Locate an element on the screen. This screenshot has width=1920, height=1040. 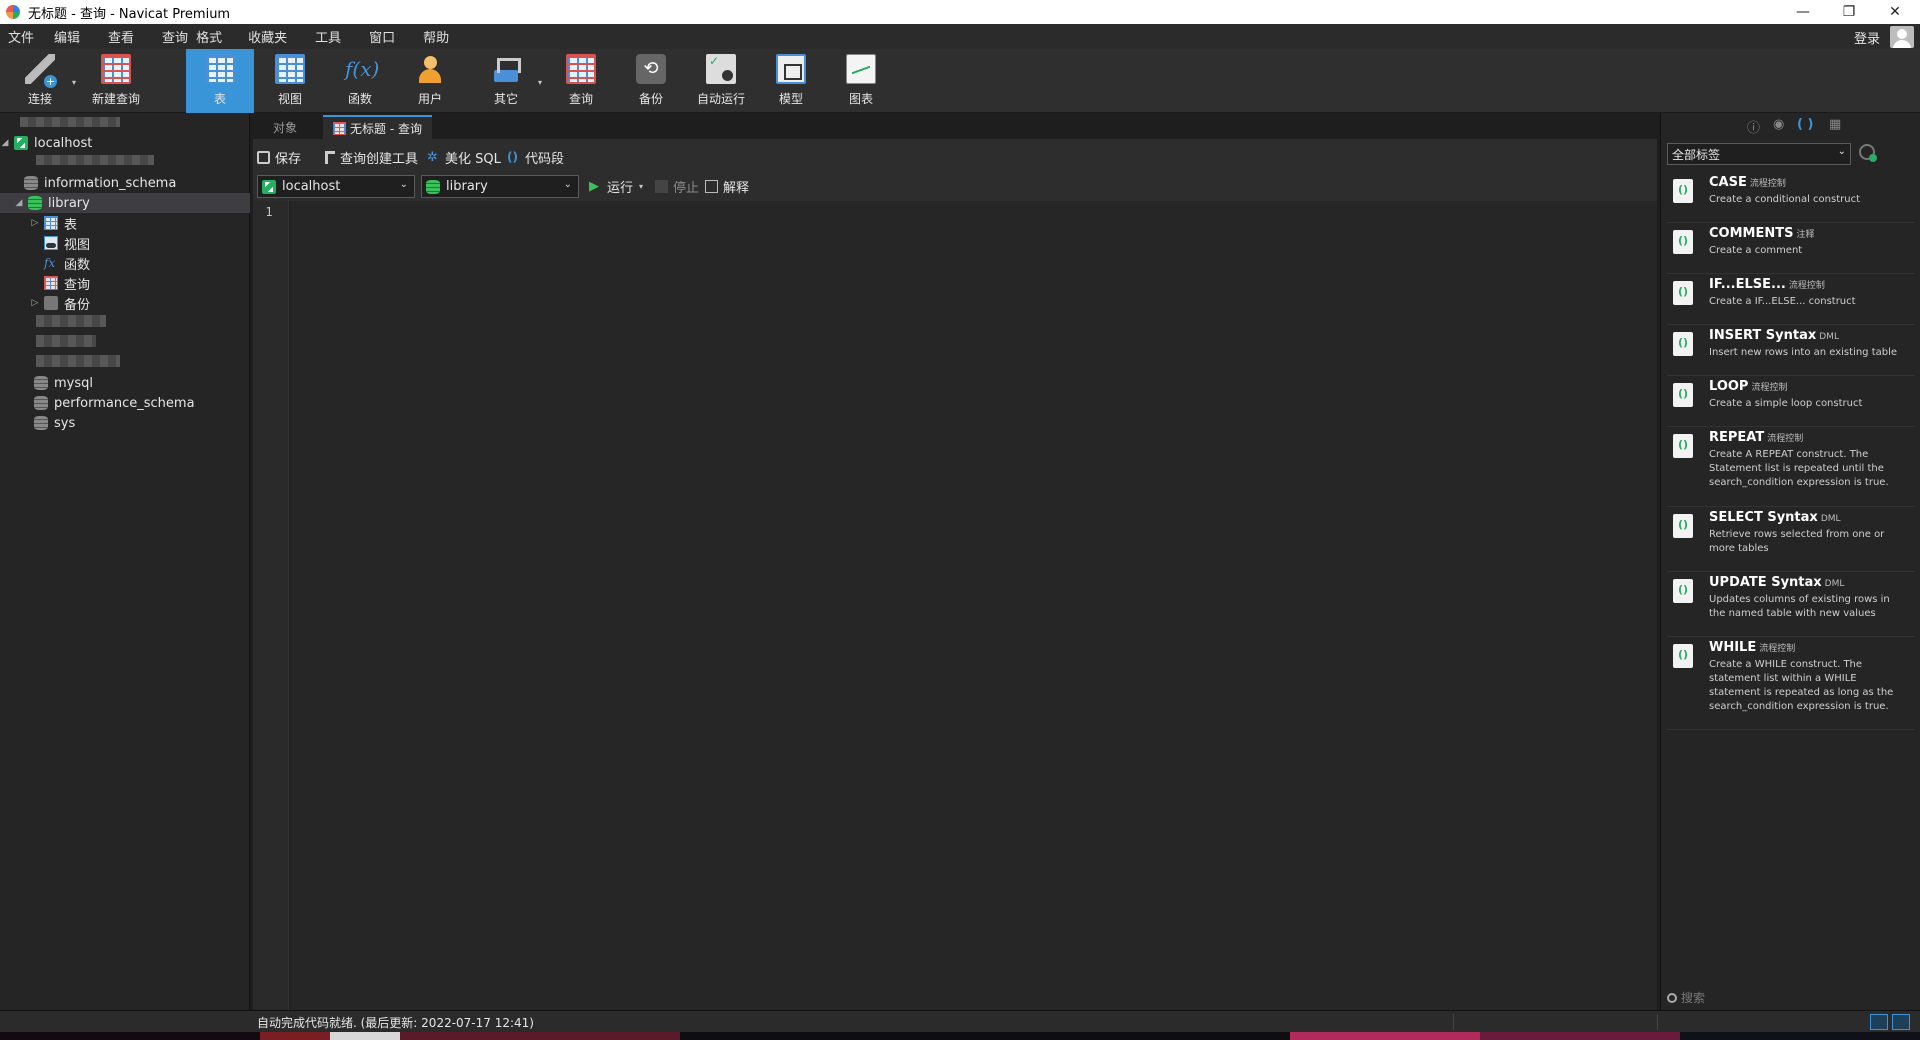
stop-button: 停止 is located at coordinates (677, 186).